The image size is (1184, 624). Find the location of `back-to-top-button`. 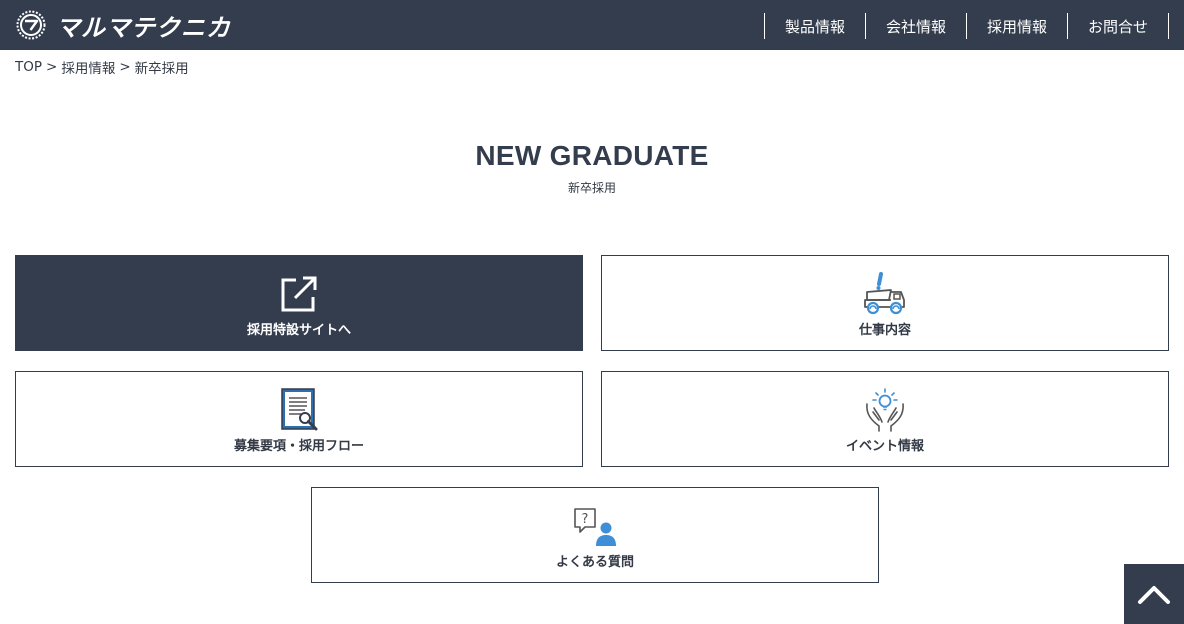

back-to-top-button is located at coordinates (1154, 594).